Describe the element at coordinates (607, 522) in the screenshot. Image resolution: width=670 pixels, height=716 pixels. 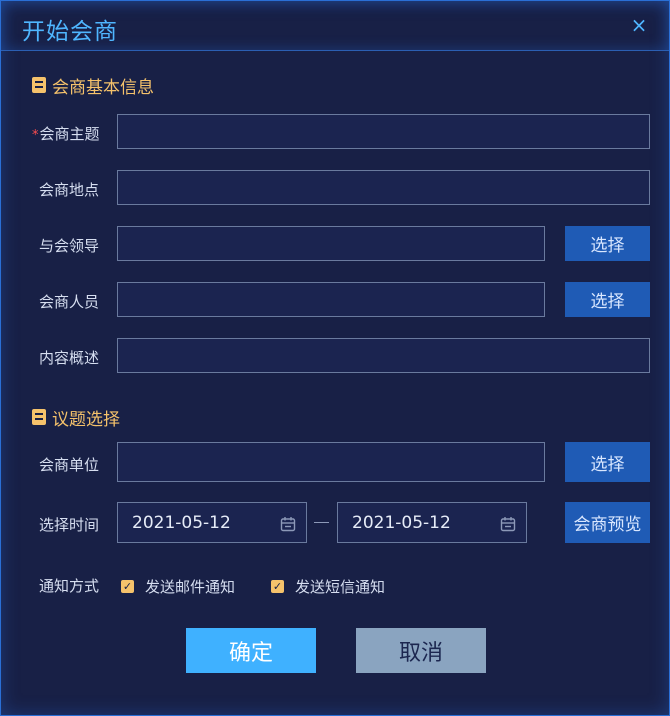
I see `meeting-preview-button: 会商预览` at that location.